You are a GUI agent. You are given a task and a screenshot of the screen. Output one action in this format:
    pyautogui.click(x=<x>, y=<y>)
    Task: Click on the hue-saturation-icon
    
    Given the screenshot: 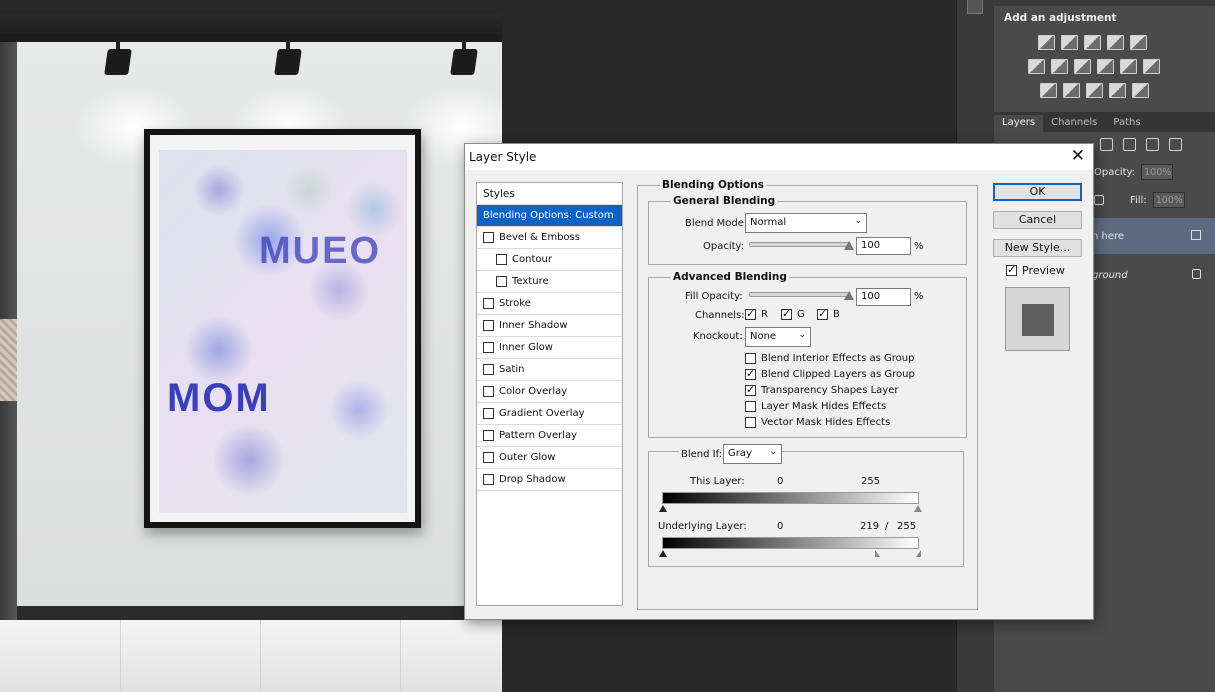 What is the action you would take?
    pyautogui.click(x=1036, y=66)
    